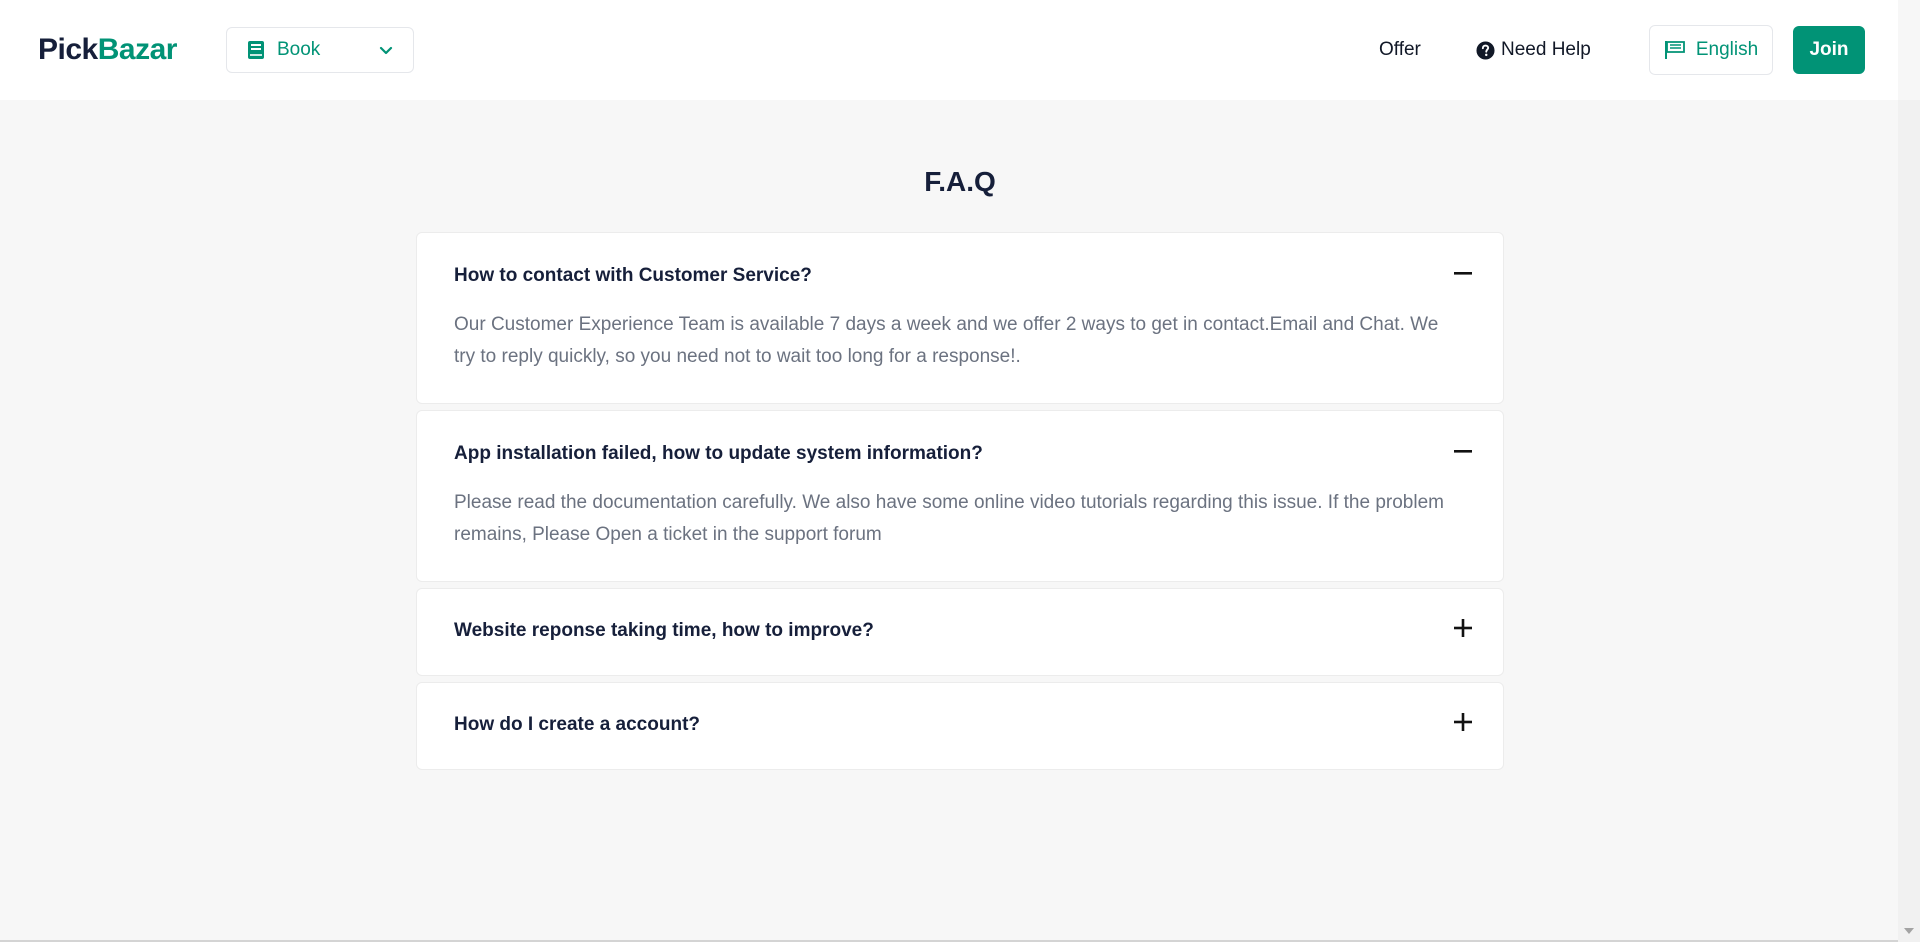 This screenshot has width=1920, height=942. Describe the element at coordinates (1909, 931) in the screenshot. I see `scroll-down-arrow-icon` at that location.